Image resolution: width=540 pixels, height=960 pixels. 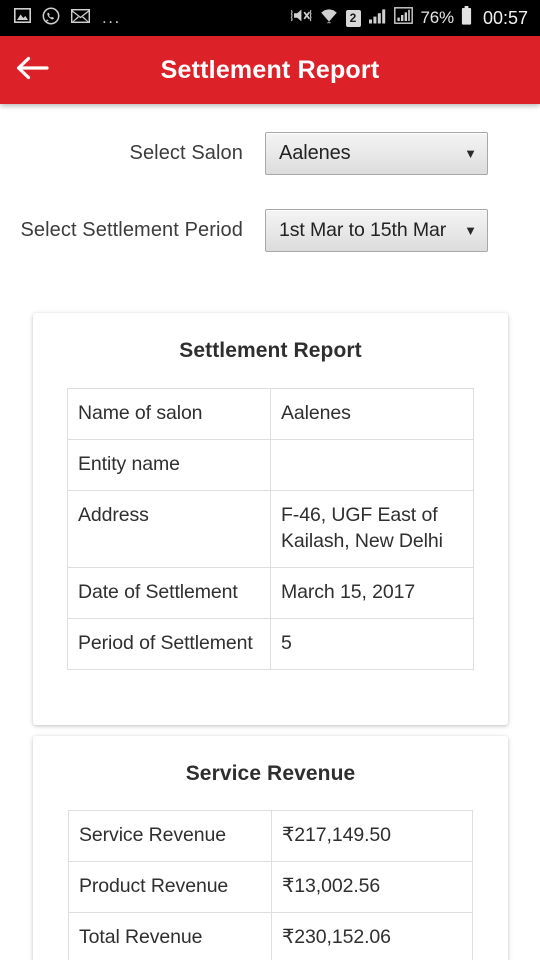 What do you see at coordinates (22, 18) in the screenshot?
I see `image-icon` at bounding box center [22, 18].